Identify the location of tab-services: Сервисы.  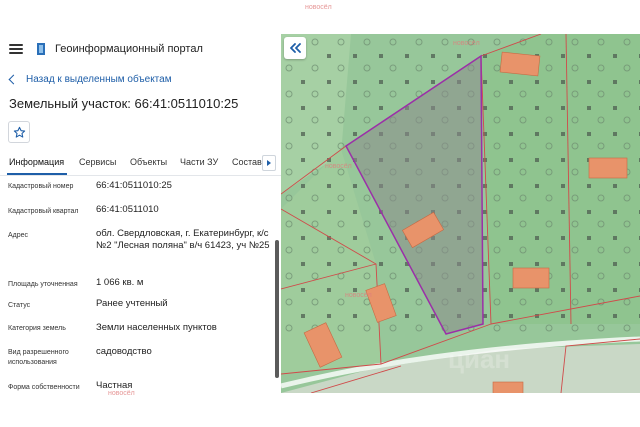
(97, 162).